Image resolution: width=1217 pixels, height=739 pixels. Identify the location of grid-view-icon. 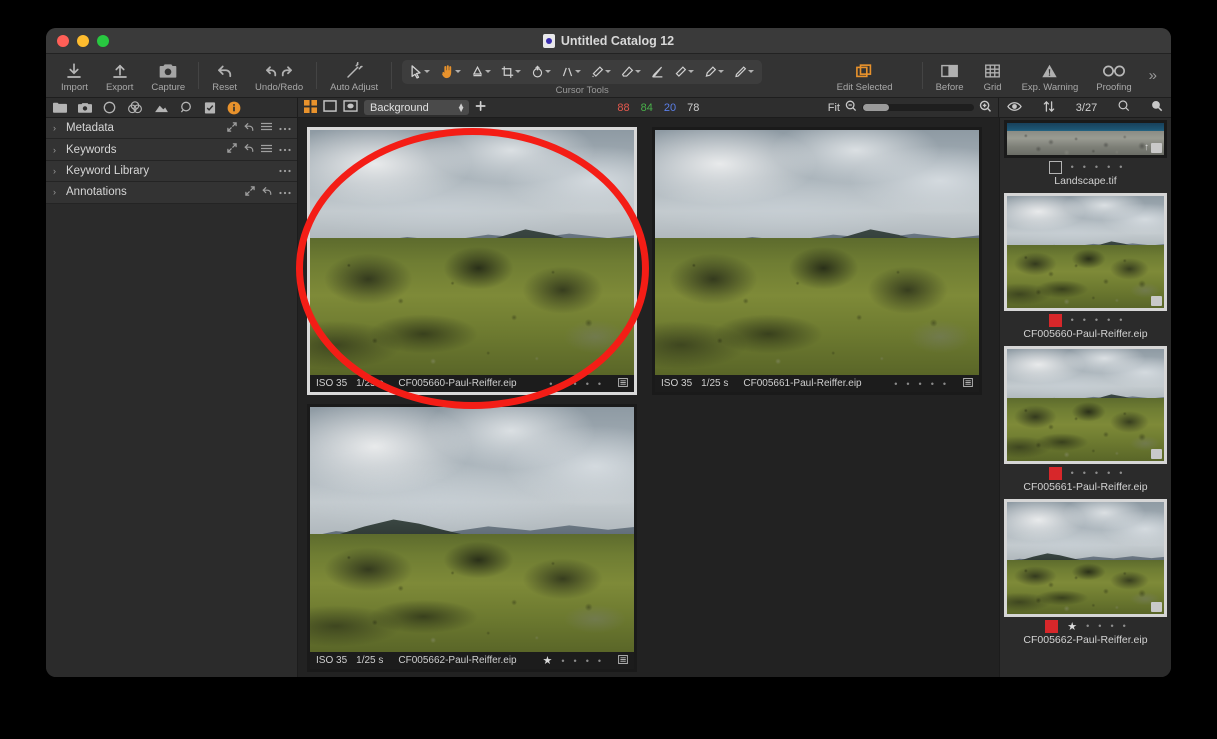
(310, 107).